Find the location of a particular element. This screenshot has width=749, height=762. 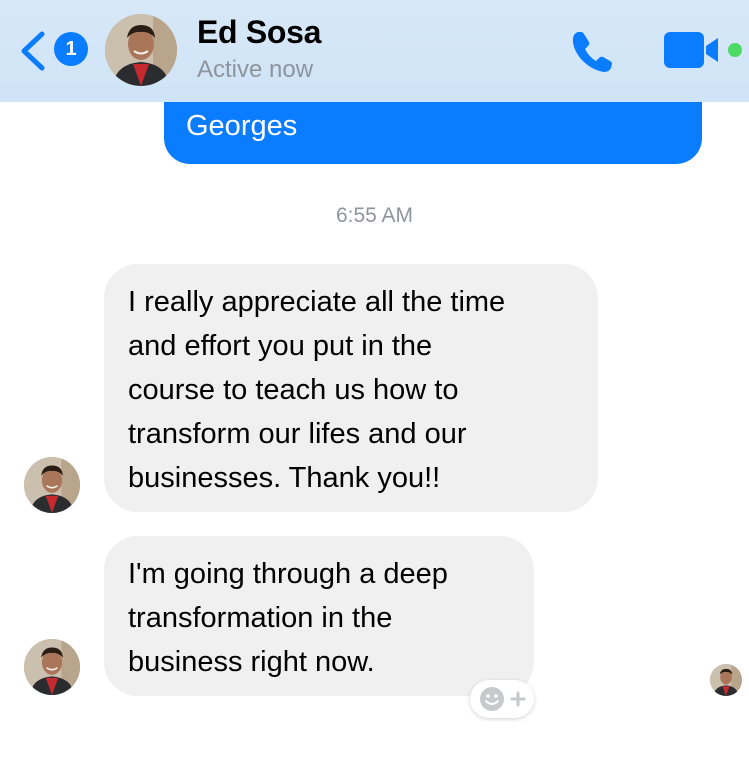

chevron-left-icon is located at coordinates (33, 51).